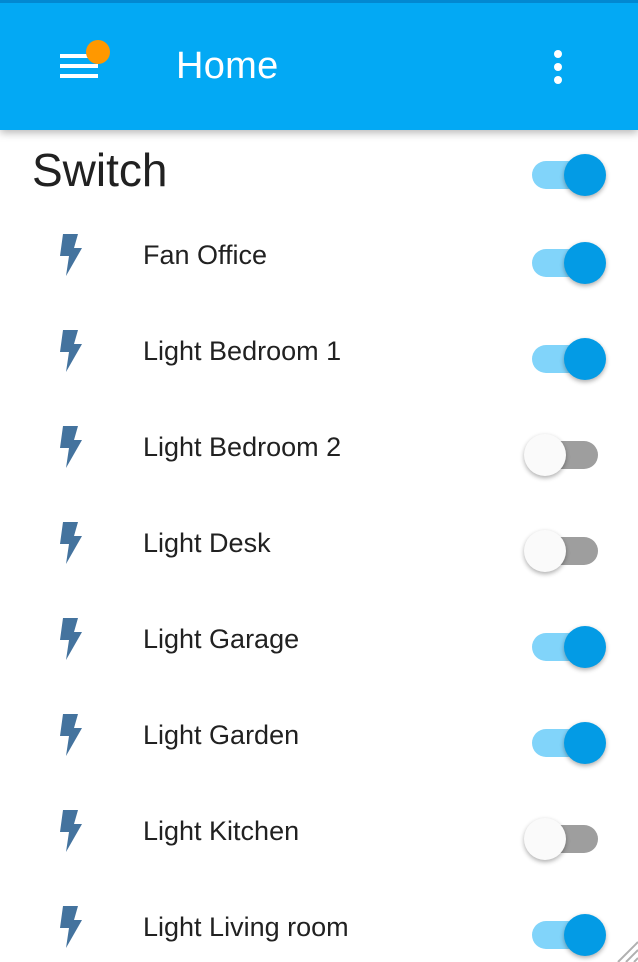 This screenshot has height=962, width=638. What do you see at coordinates (80, 66) in the screenshot?
I see `menu-button` at bounding box center [80, 66].